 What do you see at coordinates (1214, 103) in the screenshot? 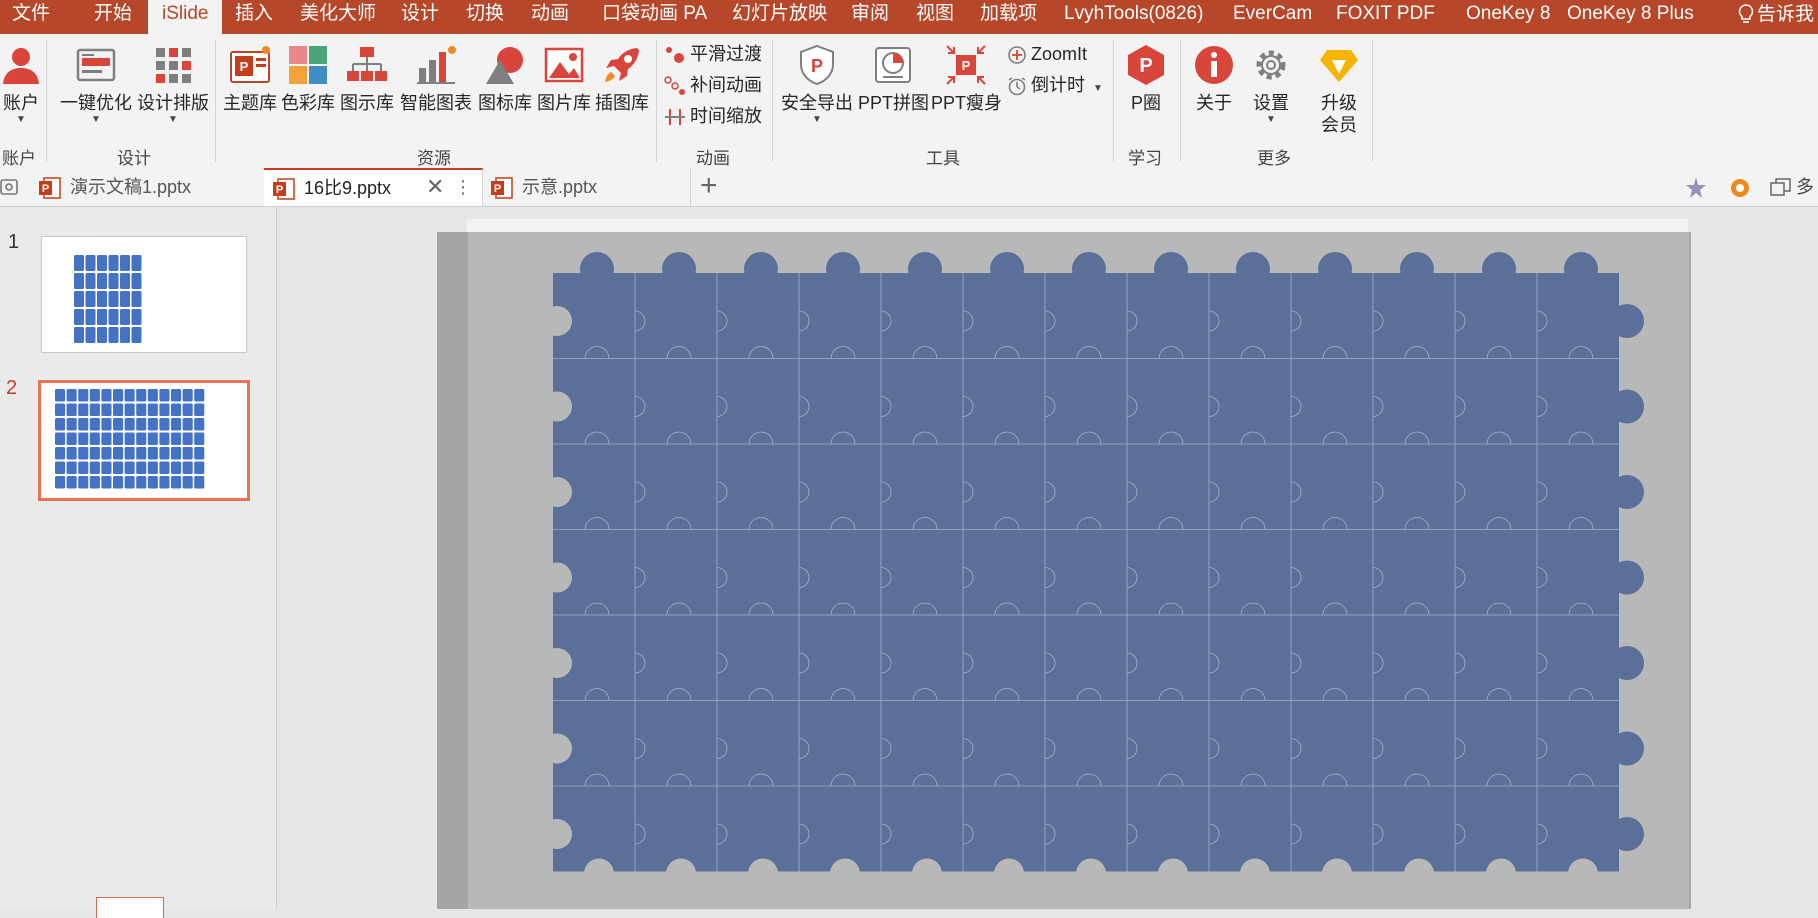
I see `about-label: 关于` at bounding box center [1214, 103].